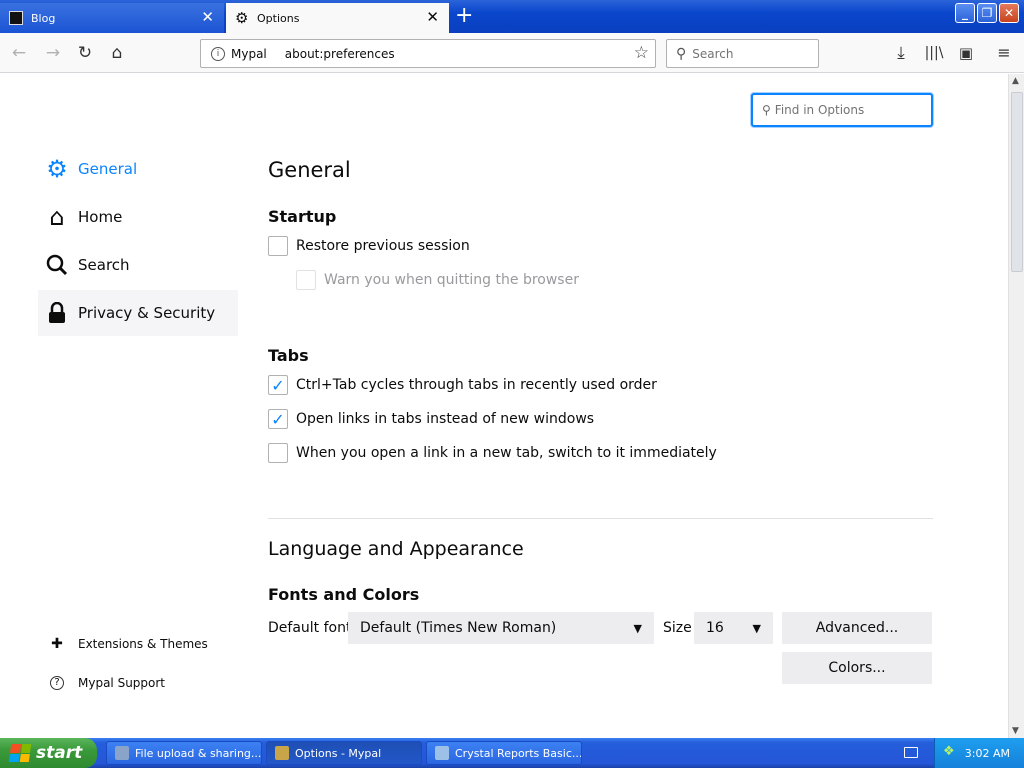 Image resolution: width=1024 pixels, height=768 pixels. What do you see at coordinates (458, 628) in the screenshot?
I see `select-value: Default (Times New Roman)` at bounding box center [458, 628].